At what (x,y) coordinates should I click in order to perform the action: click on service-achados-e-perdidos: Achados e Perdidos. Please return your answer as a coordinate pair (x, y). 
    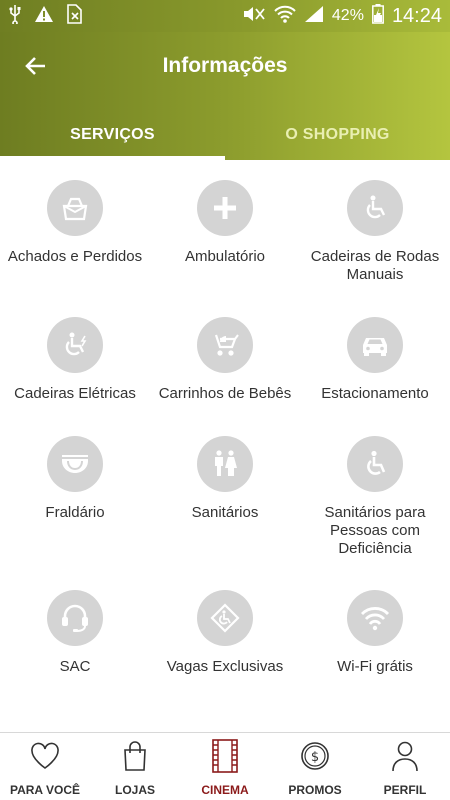
    Looking at the image, I should click on (75, 223).